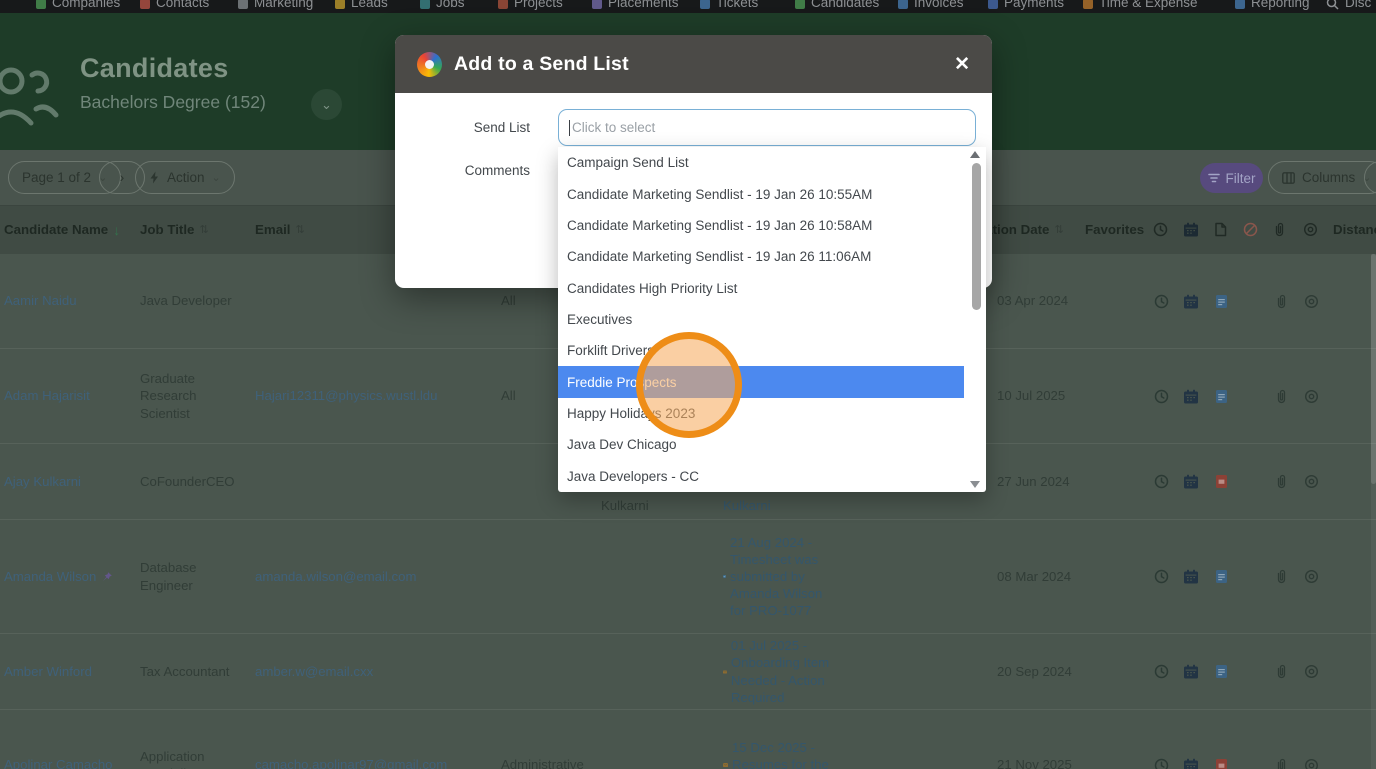 This screenshot has width=1376, height=769. What do you see at coordinates (569, 127) in the screenshot?
I see `text-cursor` at bounding box center [569, 127].